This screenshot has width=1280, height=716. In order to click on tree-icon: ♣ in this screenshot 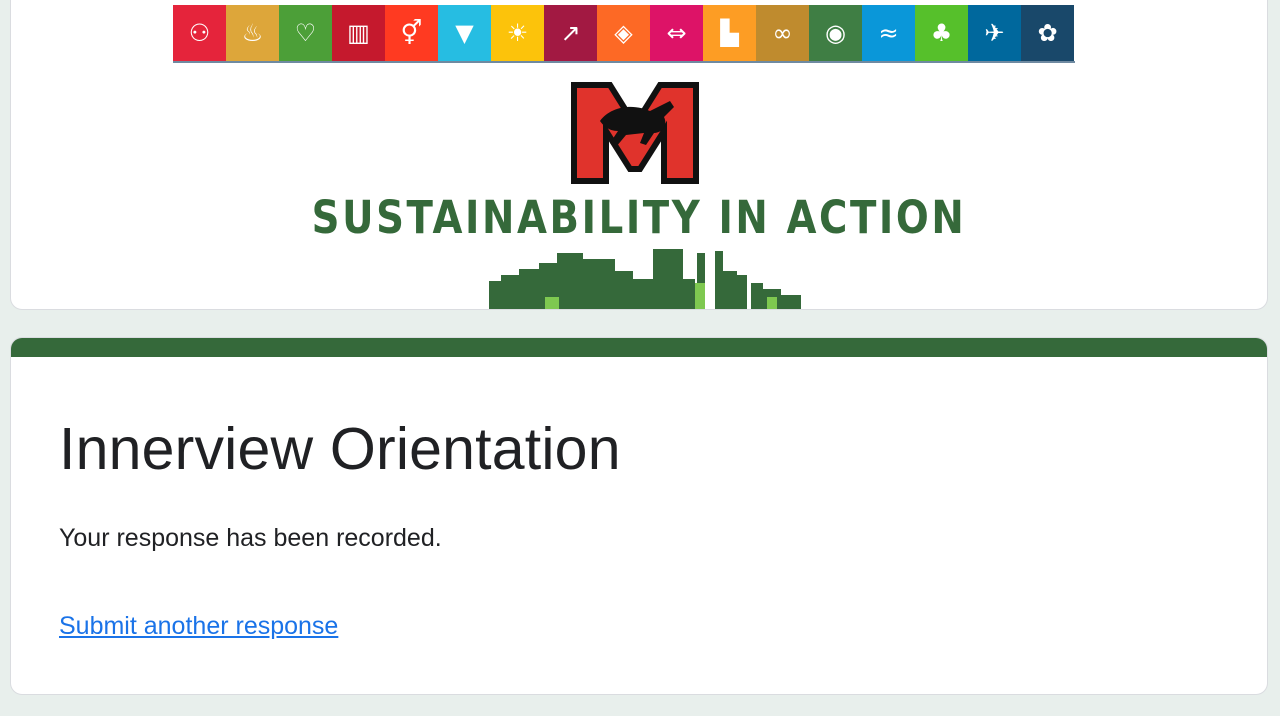, I will do `click(941, 33)`.